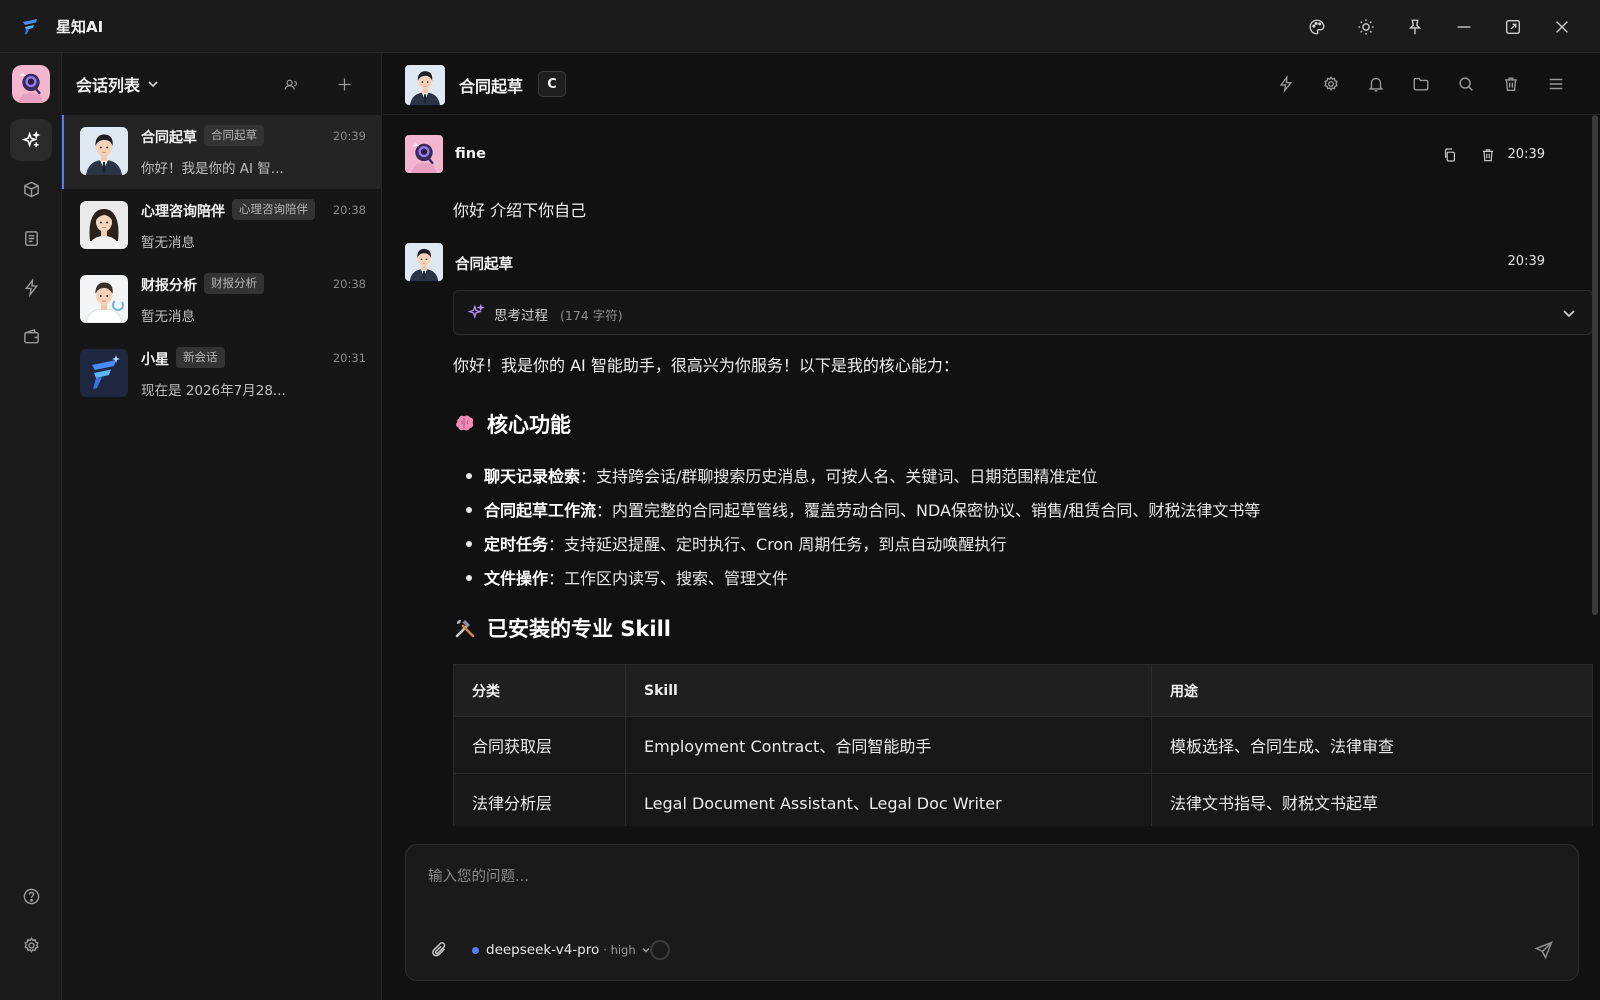  Describe the element at coordinates (155, 360) in the screenshot. I see `conversation-name: 小星` at that location.